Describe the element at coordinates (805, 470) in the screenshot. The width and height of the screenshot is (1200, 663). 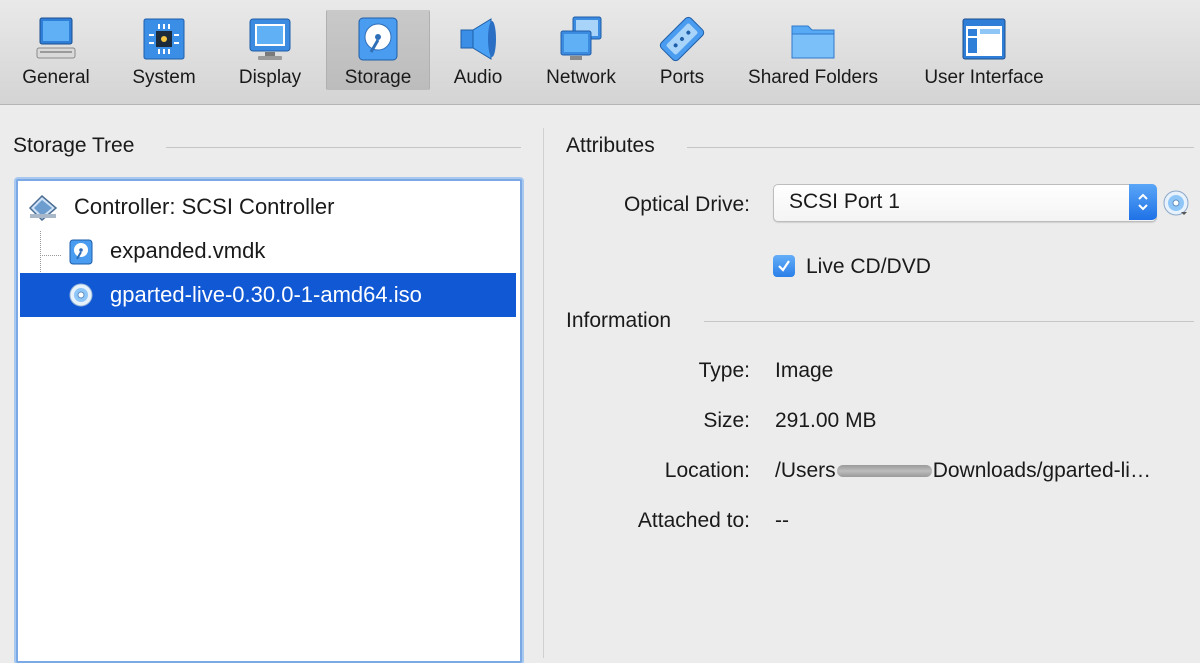
I see `location-prefix: /Users` at that location.